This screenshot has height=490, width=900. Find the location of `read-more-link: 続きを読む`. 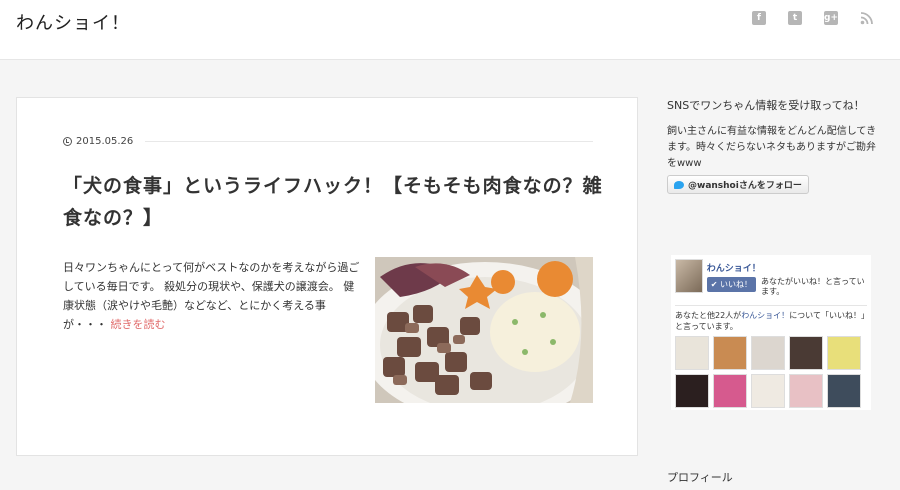

read-more-link: 続きを読む is located at coordinates (138, 324).